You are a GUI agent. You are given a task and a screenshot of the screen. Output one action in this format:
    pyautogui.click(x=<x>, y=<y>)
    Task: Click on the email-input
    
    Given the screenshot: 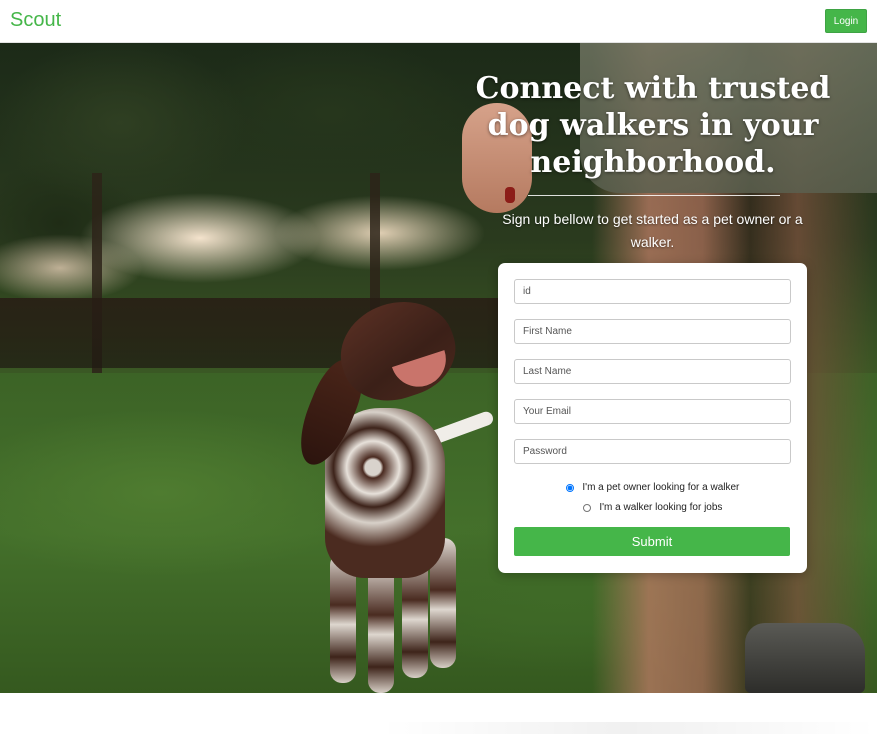 What is the action you would take?
    pyautogui.click(x=652, y=411)
    